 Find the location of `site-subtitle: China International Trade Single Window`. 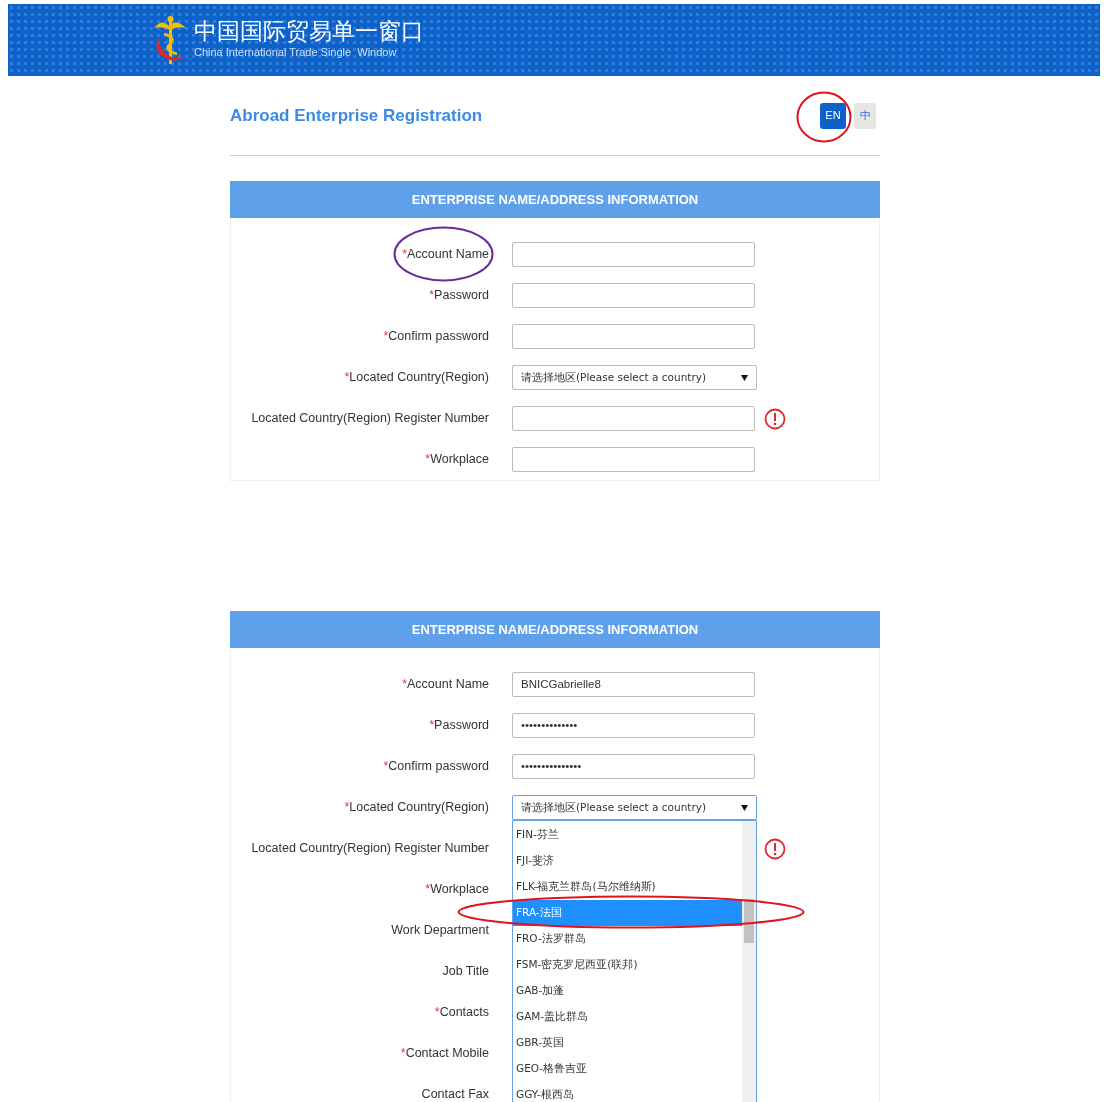

site-subtitle: China International Trade Single Window is located at coordinates (296, 53).